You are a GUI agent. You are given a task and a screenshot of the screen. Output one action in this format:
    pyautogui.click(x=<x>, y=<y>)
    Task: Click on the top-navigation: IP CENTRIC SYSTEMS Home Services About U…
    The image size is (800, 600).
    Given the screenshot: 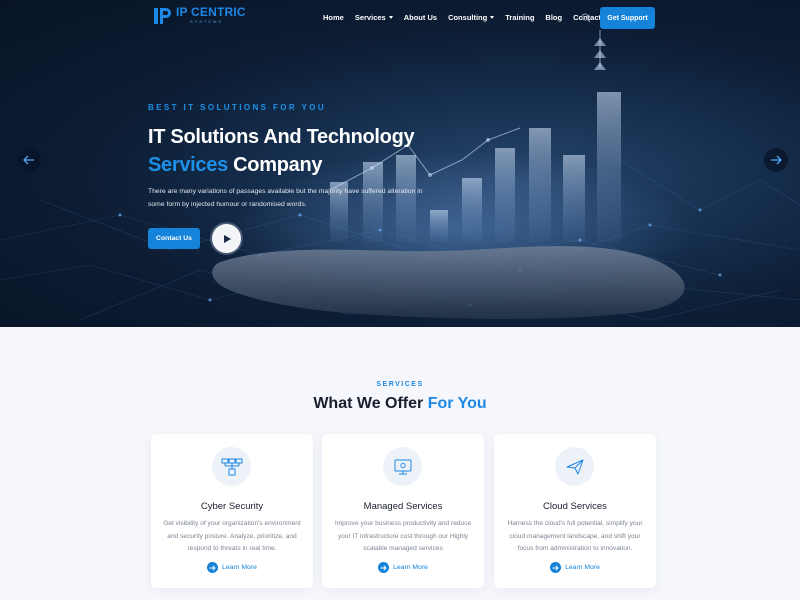 What is the action you would take?
    pyautogui.click(x=400, y=18)
    